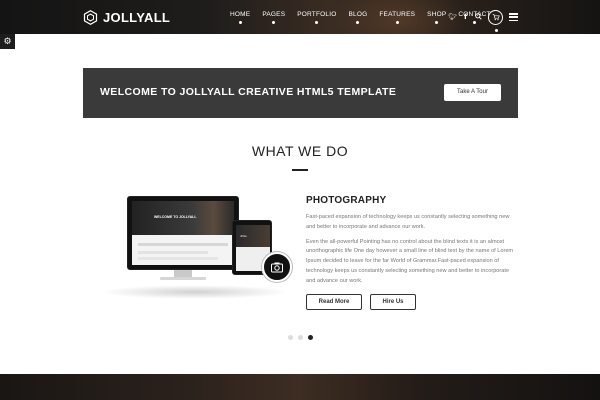 Image resolution: width=600 pixels, height=400 pixels. What do you see at coordinates (175, 217) in the screenshot?
I see `monitor-screen-title: WELCOME TO JOLLYALL` at bounding box center [175, 217].